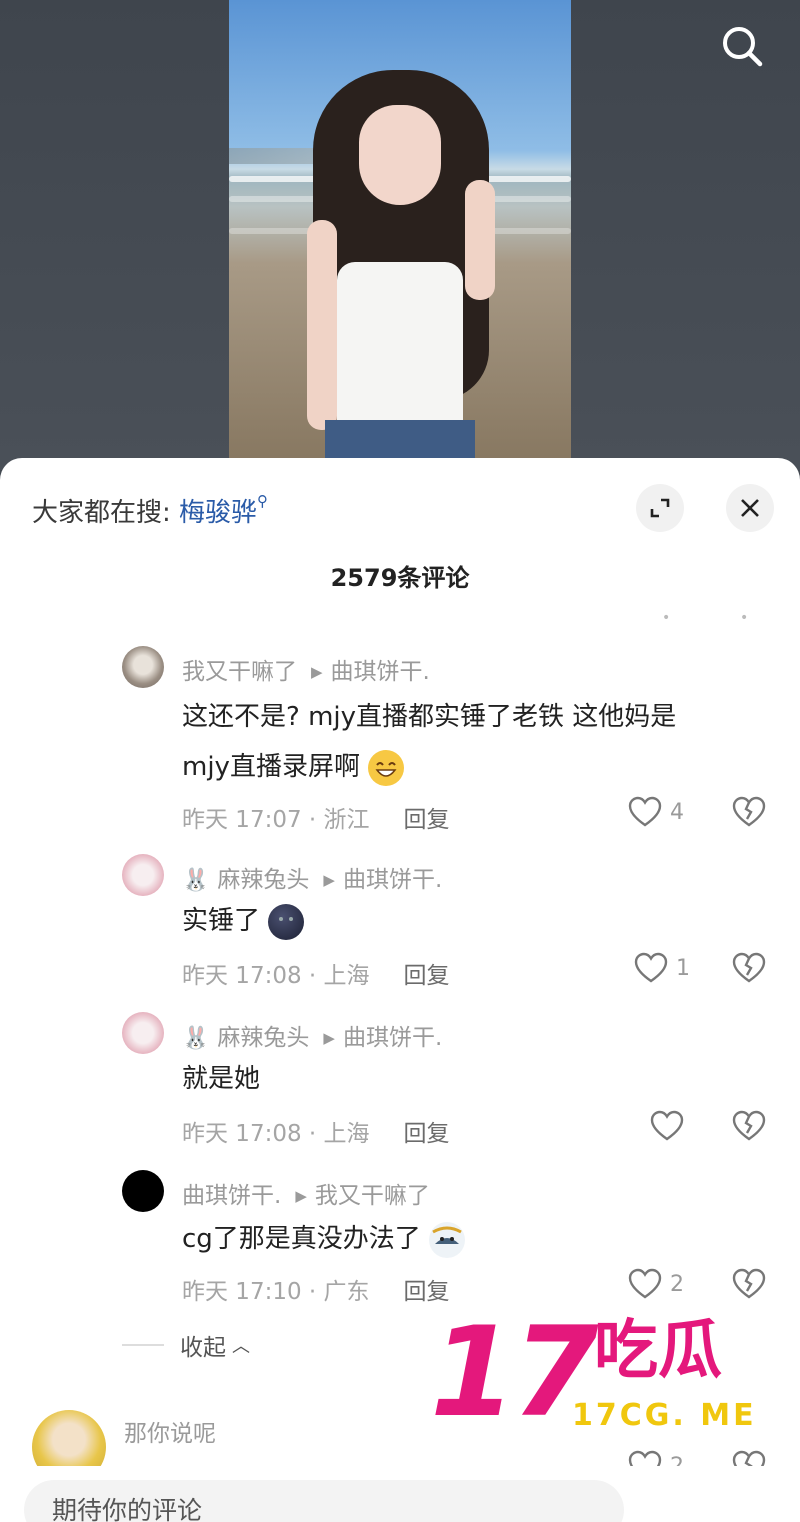  Describe the element at coordinates (293, 767) in the screenshot. I see `comment-text-line2: mjy直播录屏啊` at that location.